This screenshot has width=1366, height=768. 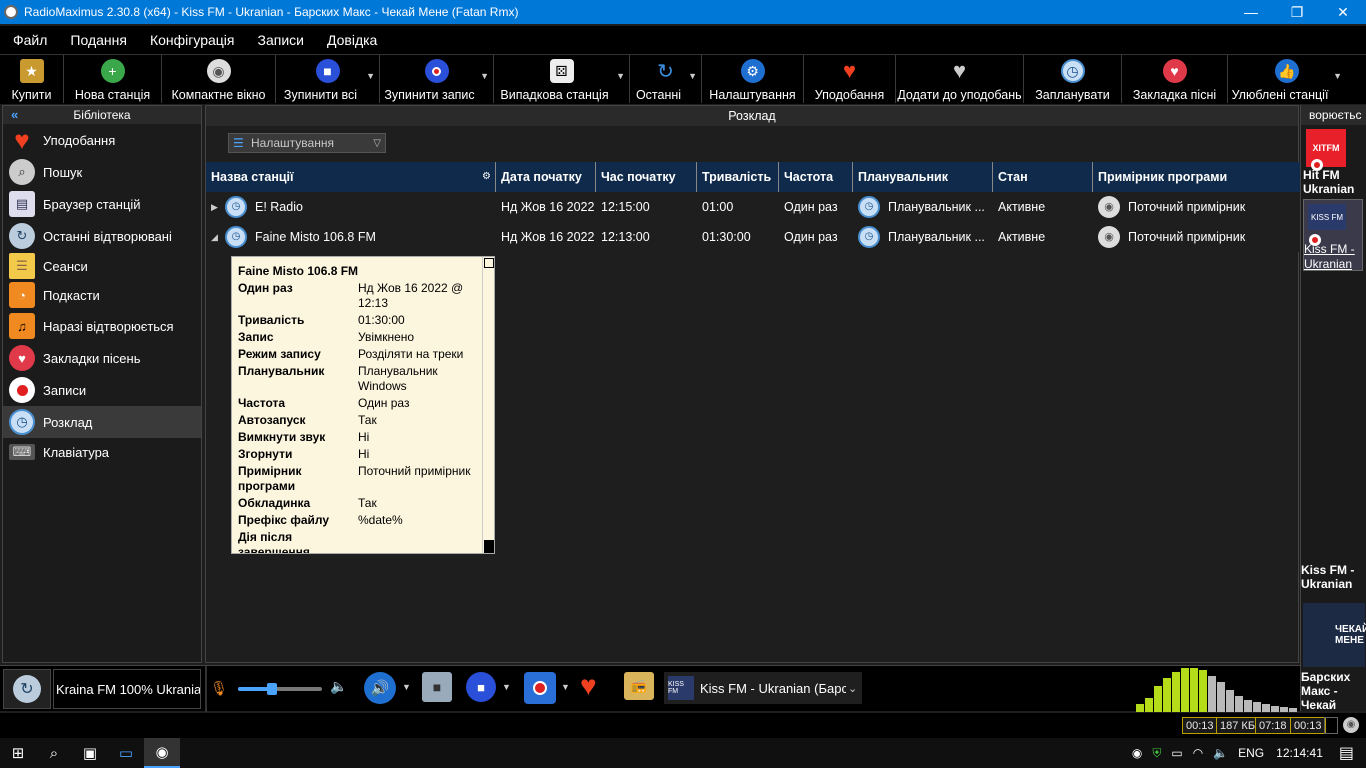 What do you see at coordinates (380, 688) in the screenshot?
I see `speaker-button: 🔊` at bounding box center [380, 688].